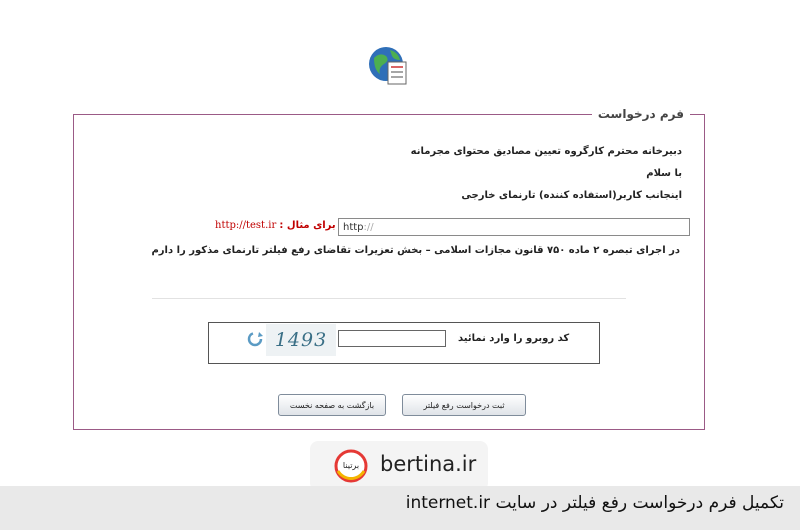  What do you see at coordinates (514, 227) in the screenshot?
I see `url-input: http://` at bounding box center [514, 227].